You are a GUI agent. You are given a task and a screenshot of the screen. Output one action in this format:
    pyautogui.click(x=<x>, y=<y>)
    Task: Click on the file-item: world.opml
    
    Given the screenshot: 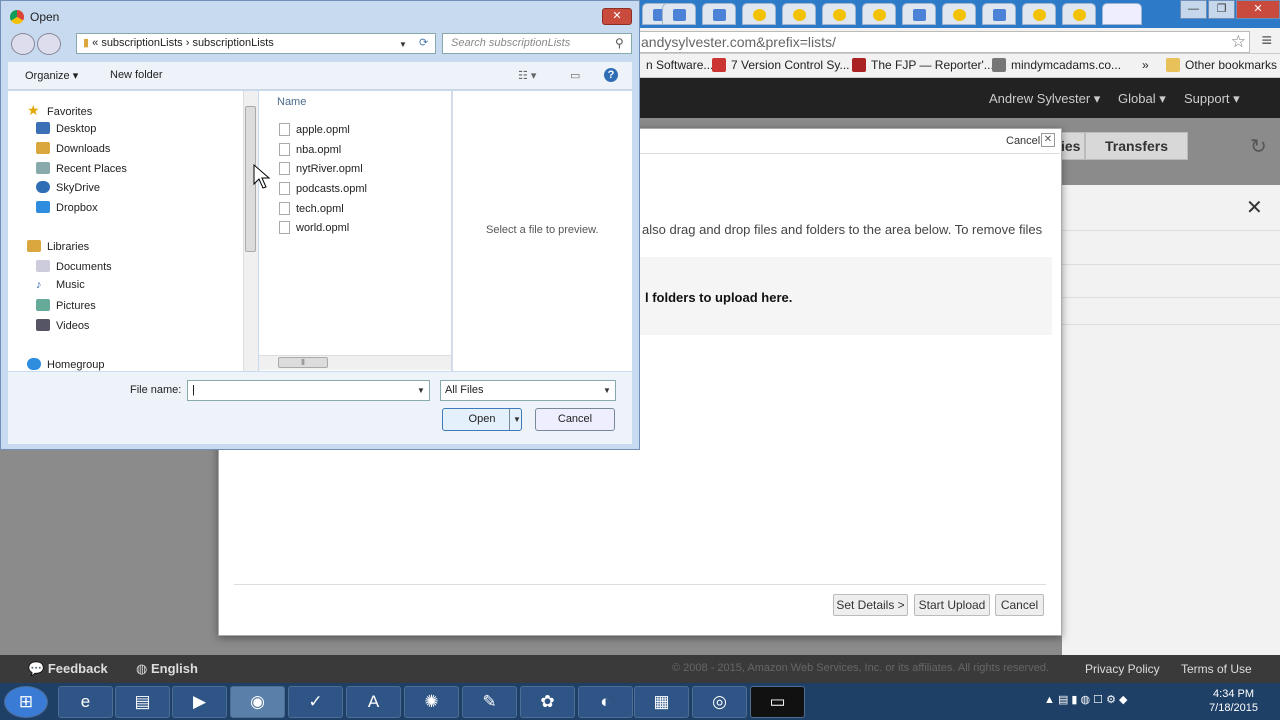 What is the action you would take?
    pyautogui.click(x=314, y=227)
    